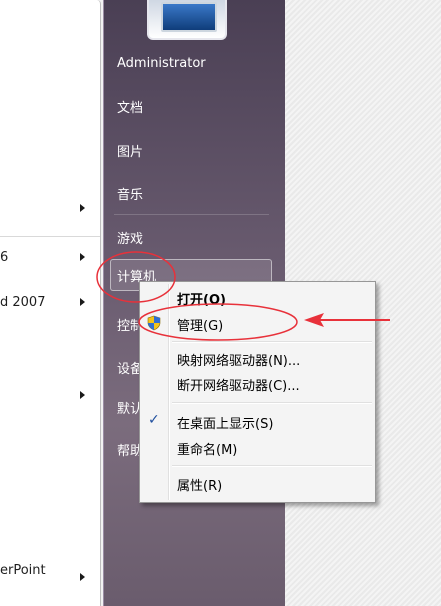  Describe the element at coordinates (243, 296) in the screenshot. I see `annotation-overlay` at that location.